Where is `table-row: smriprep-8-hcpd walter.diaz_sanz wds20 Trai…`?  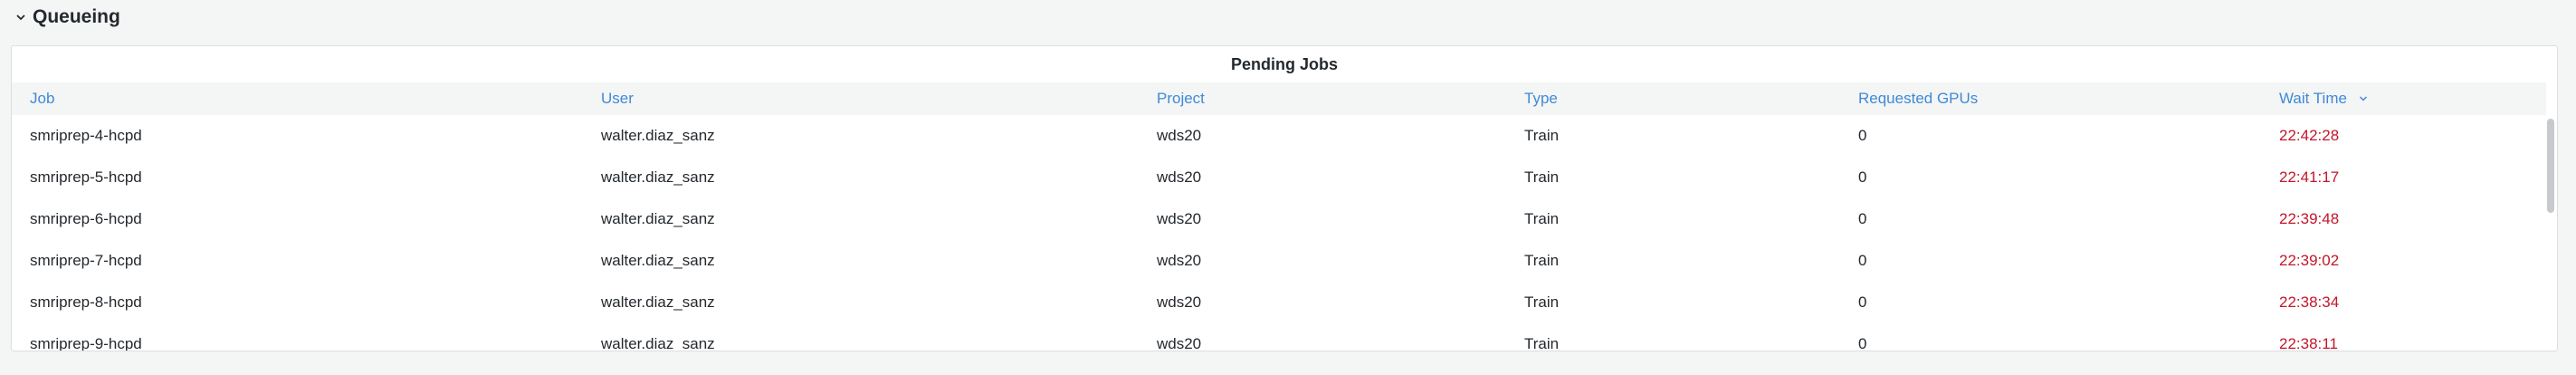 table-row: smriprep-8-hcpd walter.diaz_sanz wds20 Trai… is located at coordinates (1279, 303).